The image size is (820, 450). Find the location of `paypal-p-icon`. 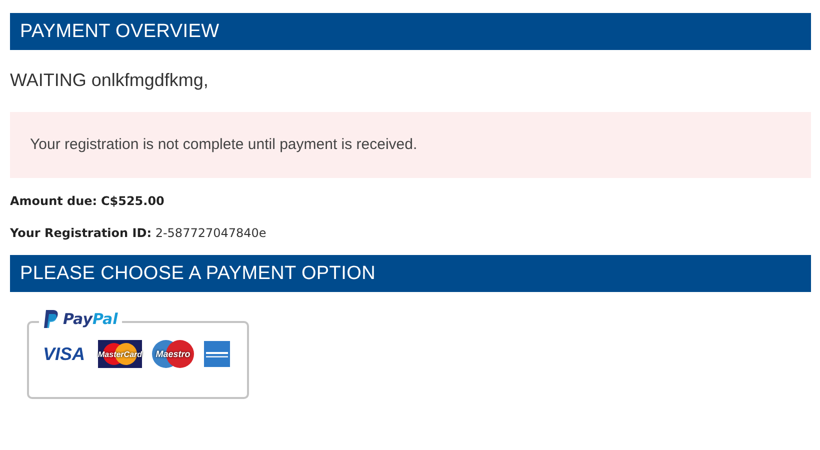

paypal-p-icon is located at coordinates (51, 319).